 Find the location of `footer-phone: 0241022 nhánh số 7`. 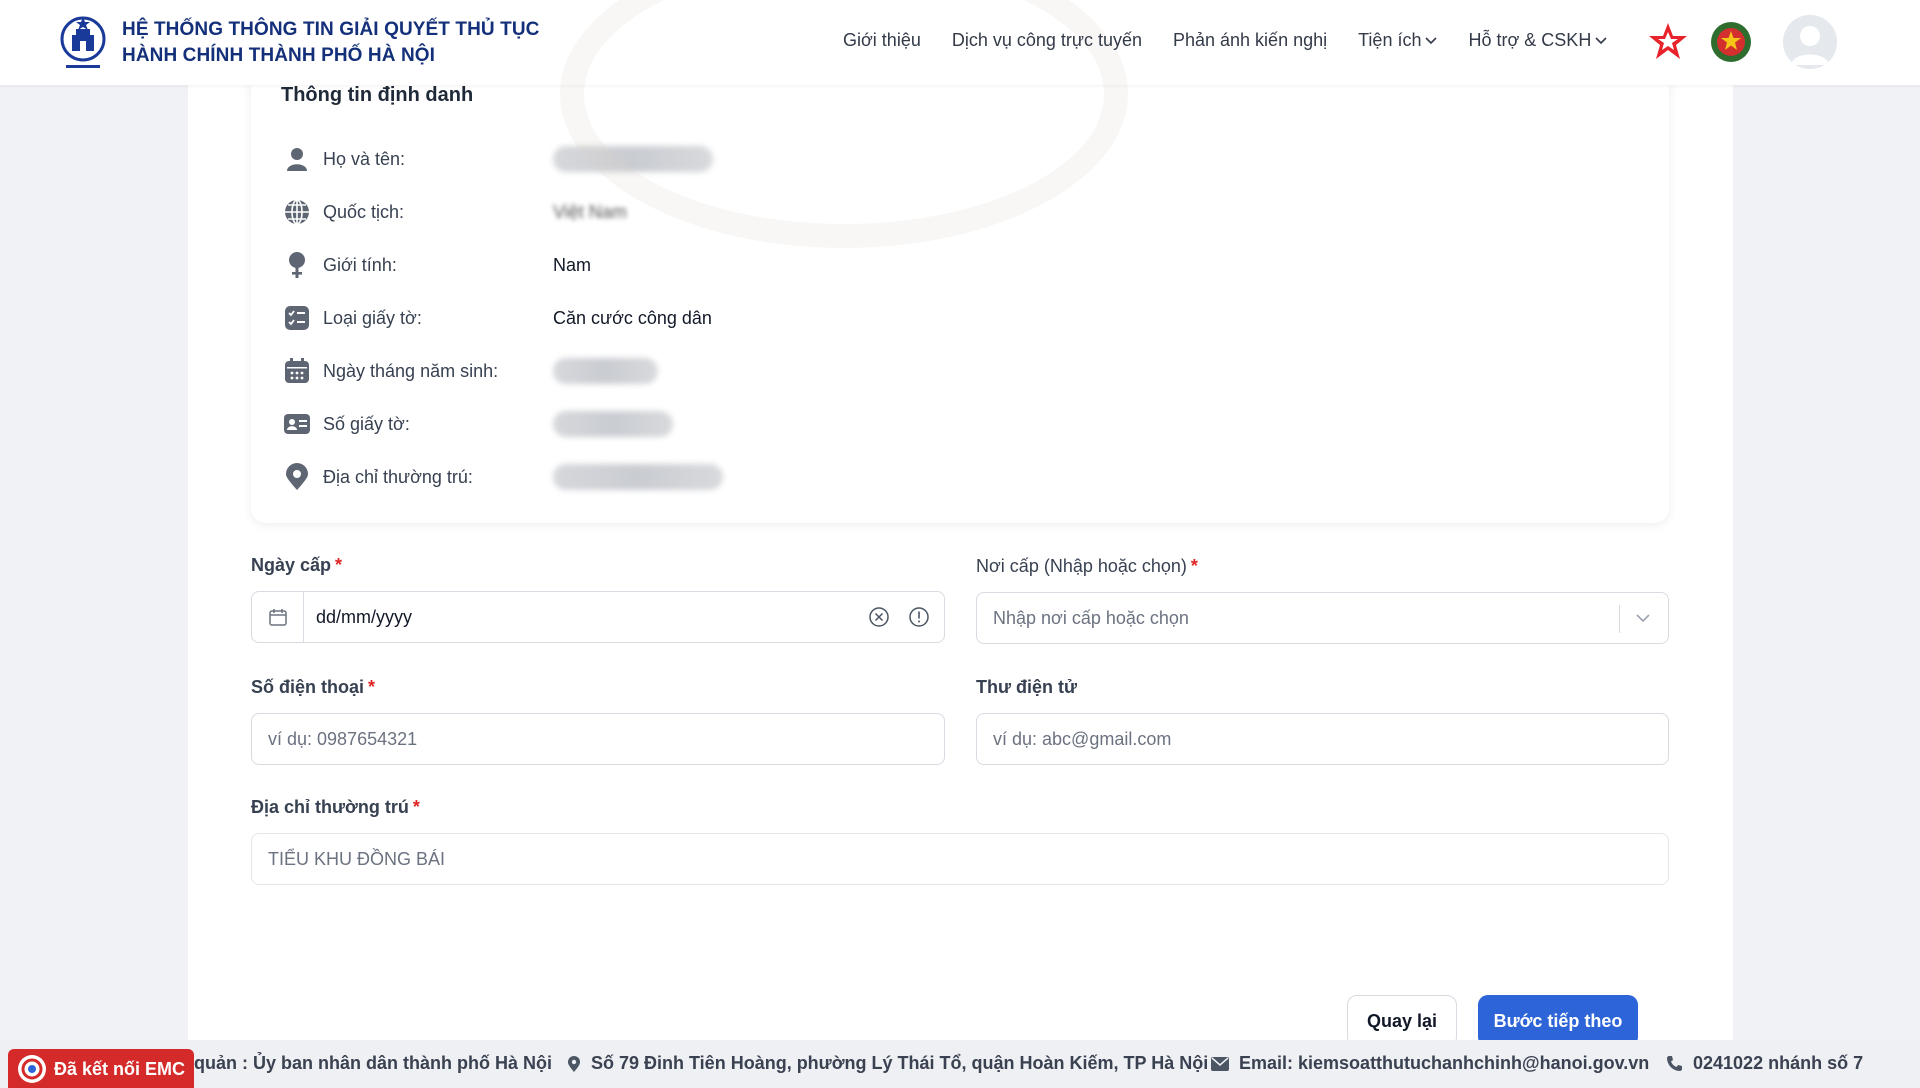

footer-phone: 0241022 nhánh số 7 is located at coordinates (1764, 1063).